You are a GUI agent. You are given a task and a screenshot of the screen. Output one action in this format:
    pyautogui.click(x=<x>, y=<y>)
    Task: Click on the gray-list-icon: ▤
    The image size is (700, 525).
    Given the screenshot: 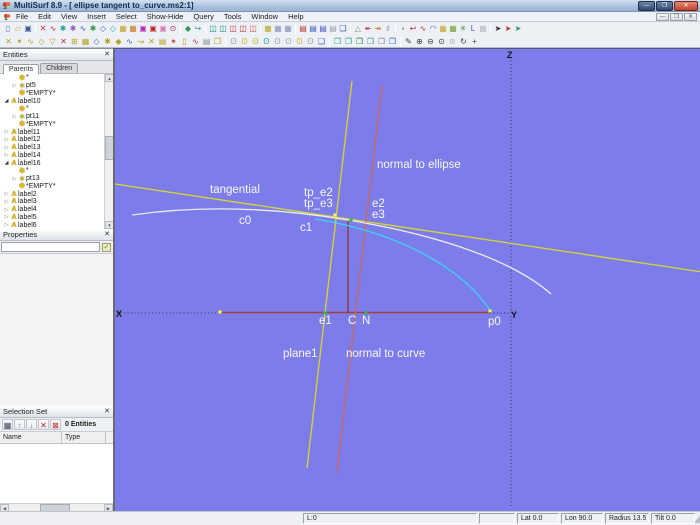 What is the action you would take?
    pyautogui.click(x=333, y=28)
    